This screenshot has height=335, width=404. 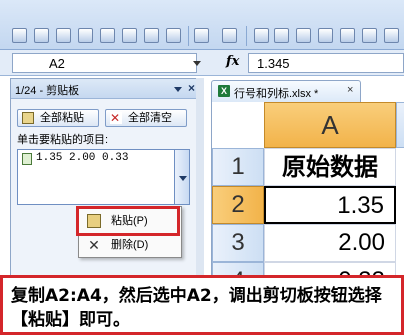 I want to click on cell-a2: 1.35, so click(x=330, y=205).